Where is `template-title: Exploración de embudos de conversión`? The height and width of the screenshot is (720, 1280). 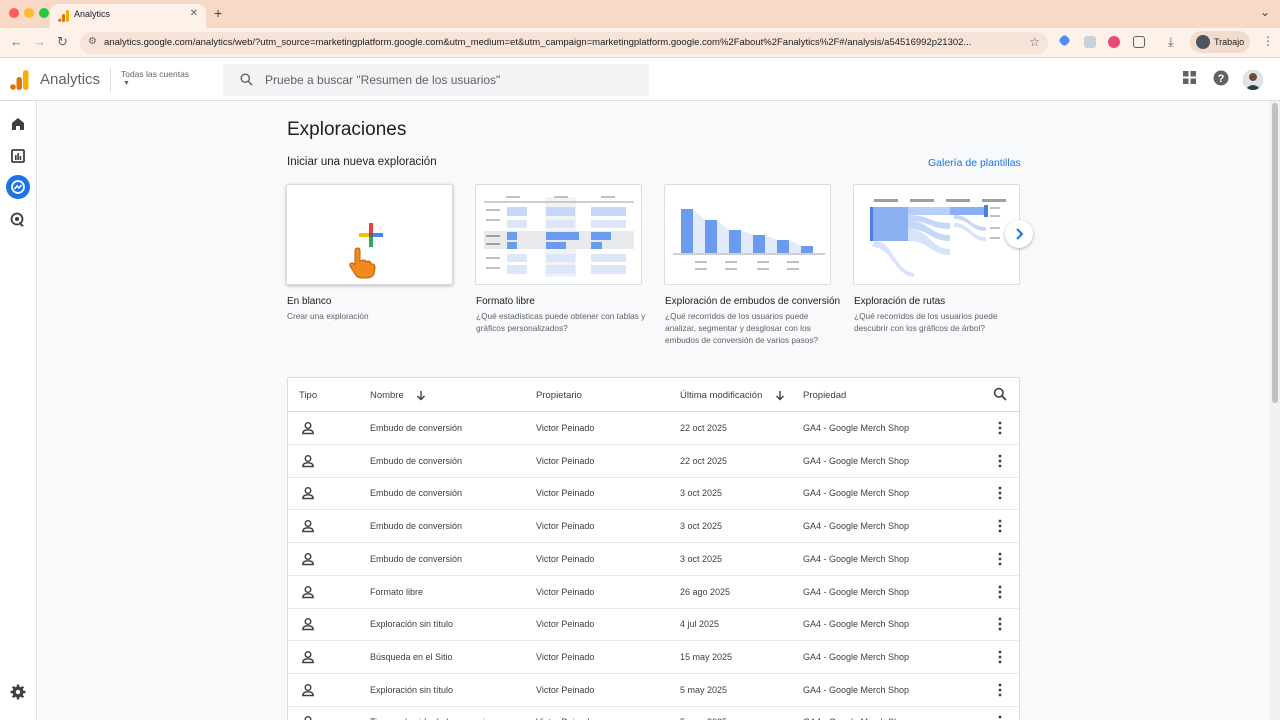
template-title: Exploración de embudos de conversión is located at coordinates (752, 301).